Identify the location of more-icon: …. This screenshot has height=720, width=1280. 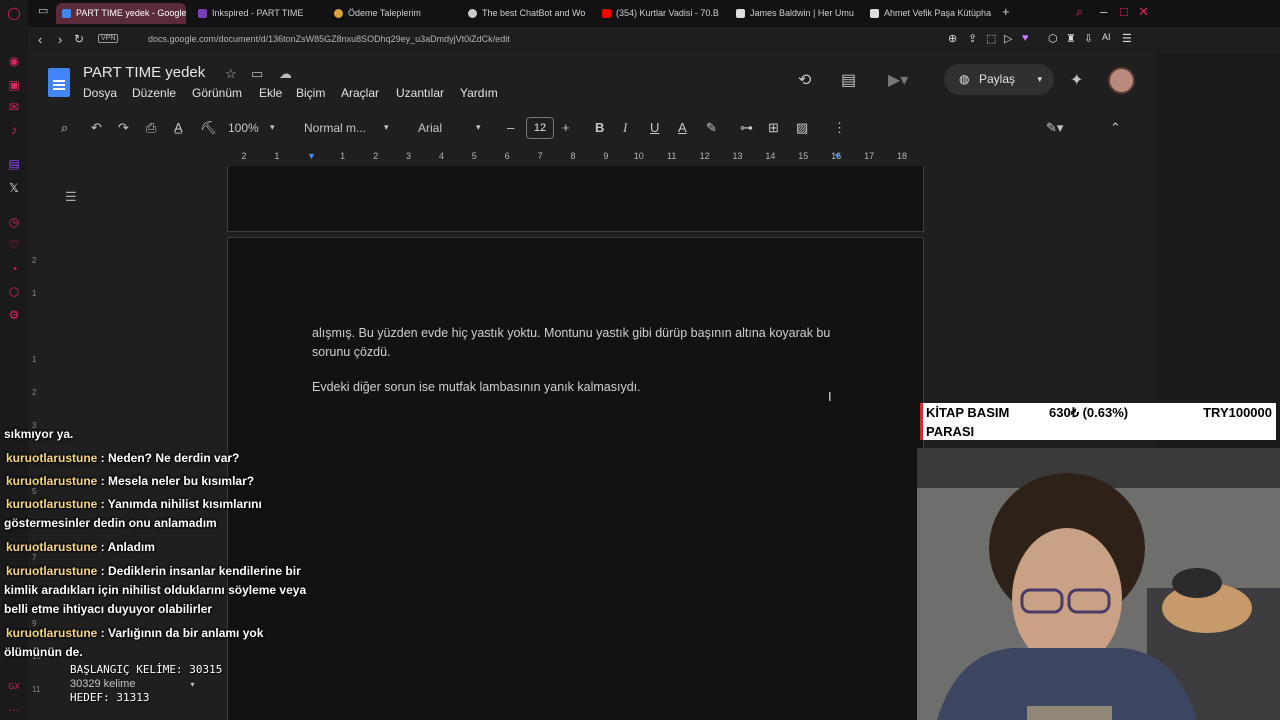
(14, 707).